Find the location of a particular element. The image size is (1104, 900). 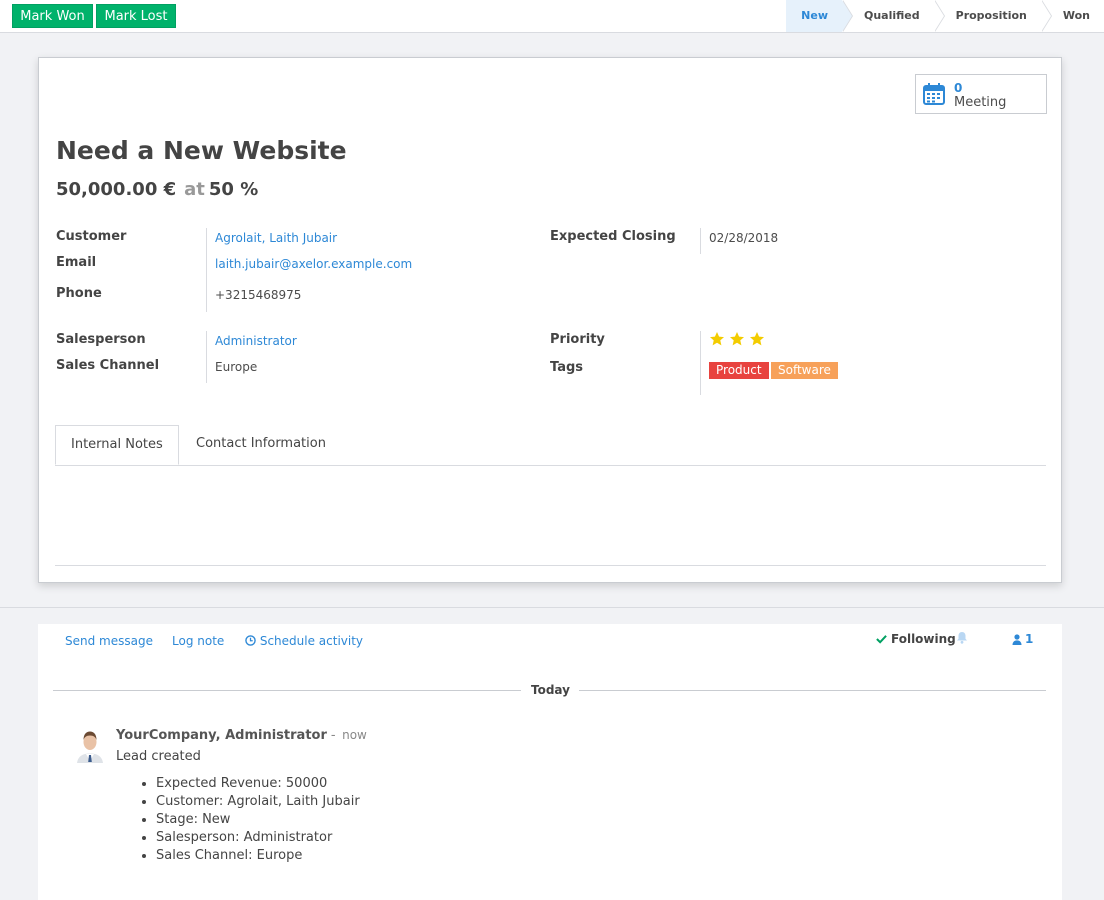

schedule-activity-button: Schedule activity is located at coordinates (304, 641).